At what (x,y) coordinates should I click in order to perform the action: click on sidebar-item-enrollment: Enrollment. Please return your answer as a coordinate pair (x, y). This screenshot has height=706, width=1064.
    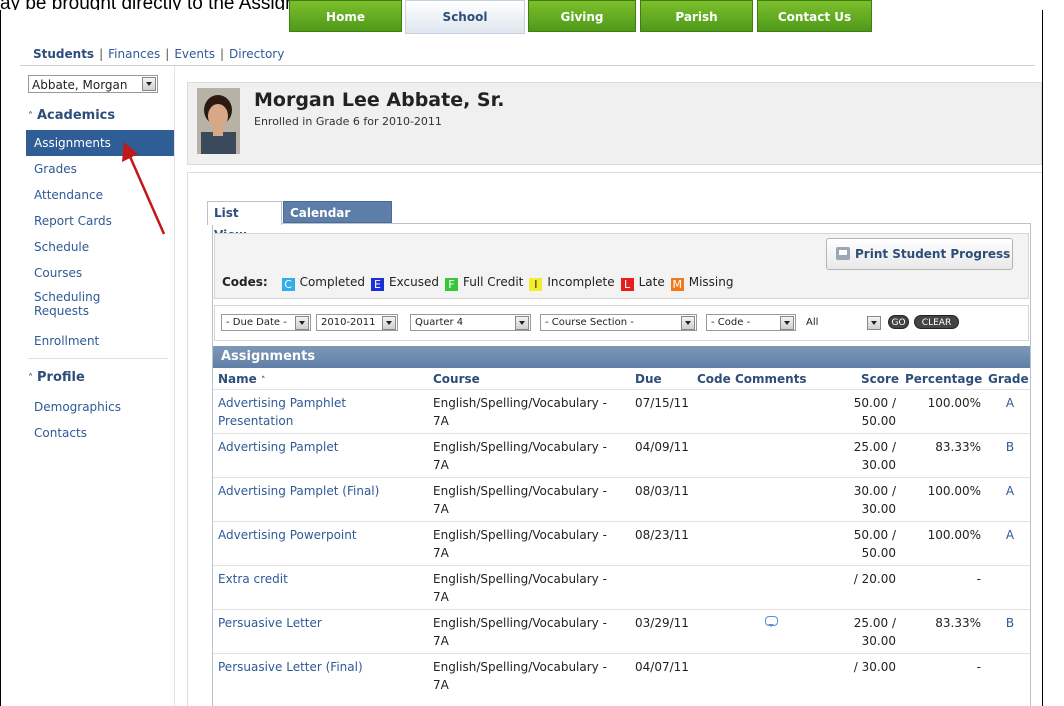
    Looking at the image, I should click on (100, 341).